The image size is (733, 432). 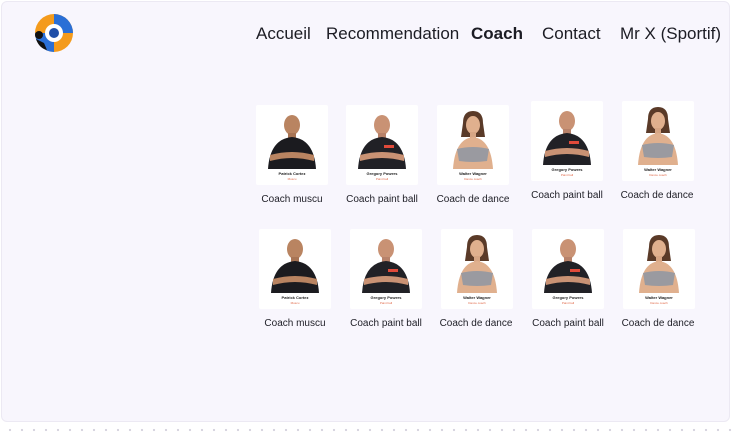 I want to click on nav-user-profile: Mr X (Sportif), so click(x=670, y=34).